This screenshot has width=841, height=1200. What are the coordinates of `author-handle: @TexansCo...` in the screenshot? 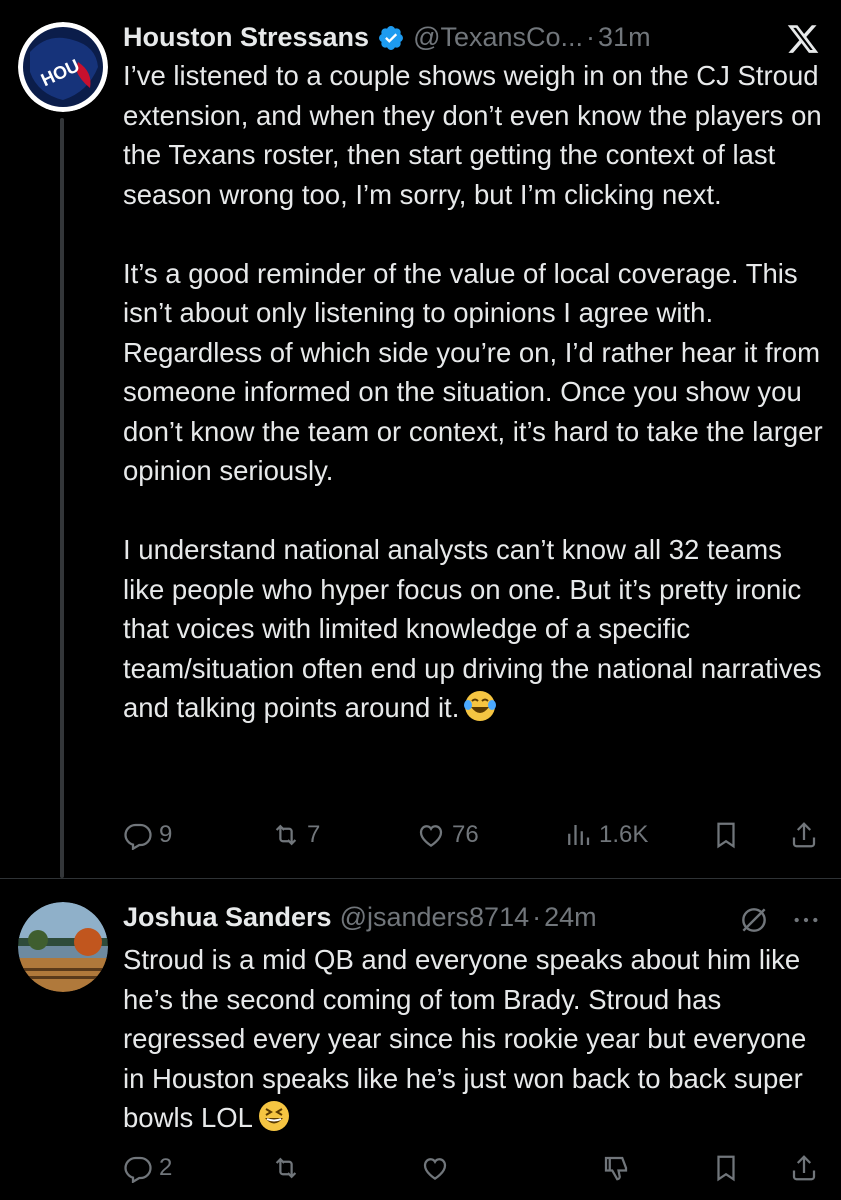 It's located at (498, 37).